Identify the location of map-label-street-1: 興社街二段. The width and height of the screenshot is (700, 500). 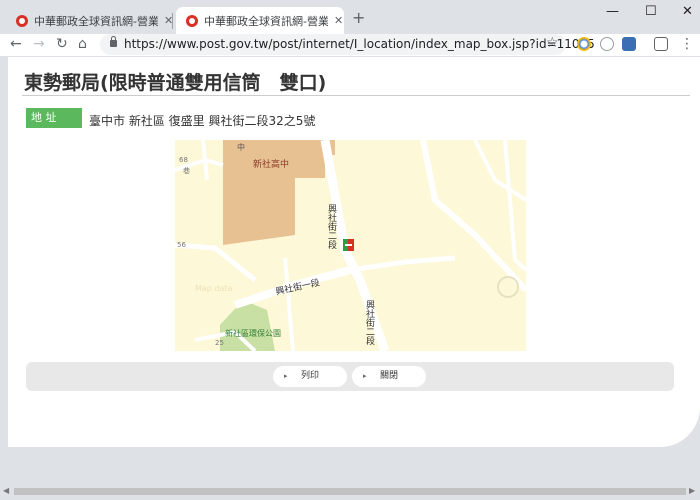
(331, 226).